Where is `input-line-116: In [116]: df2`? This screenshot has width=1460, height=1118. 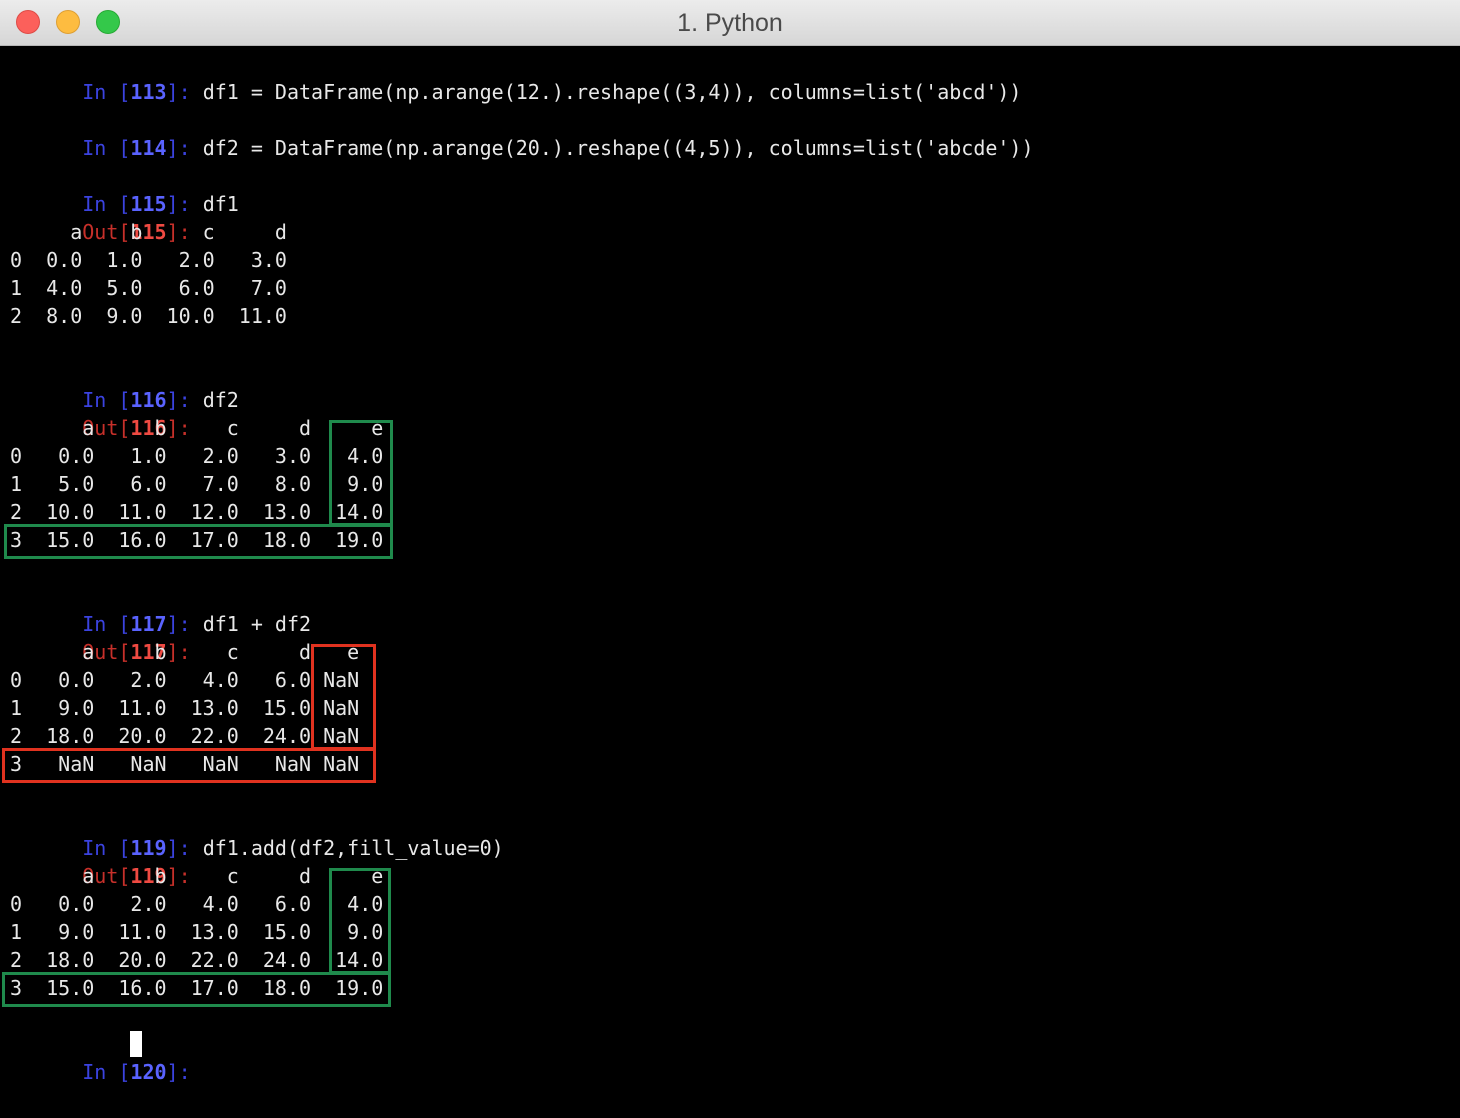 input-line-116: In [116]: df2 is located at coordinates (160, 400).